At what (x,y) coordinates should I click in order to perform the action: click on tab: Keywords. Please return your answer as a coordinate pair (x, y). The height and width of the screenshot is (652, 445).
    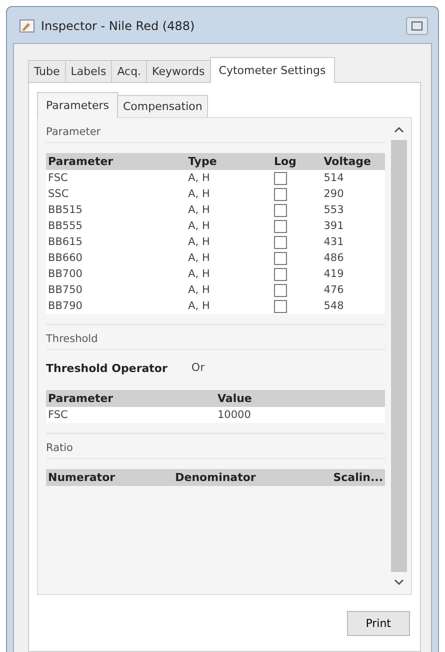
    Looking at the image, I should click on (178, 71).